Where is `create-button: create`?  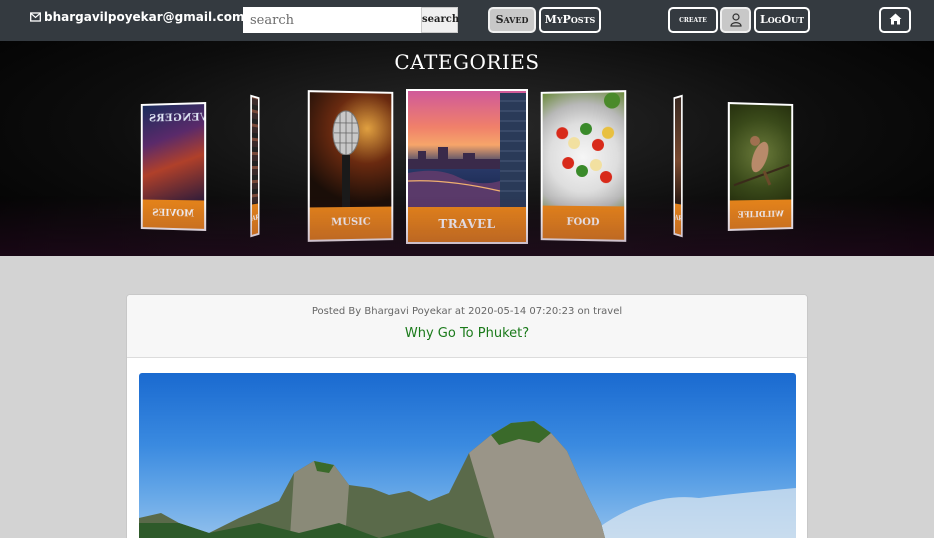 create-button: create is located at coordinates (693, 20).